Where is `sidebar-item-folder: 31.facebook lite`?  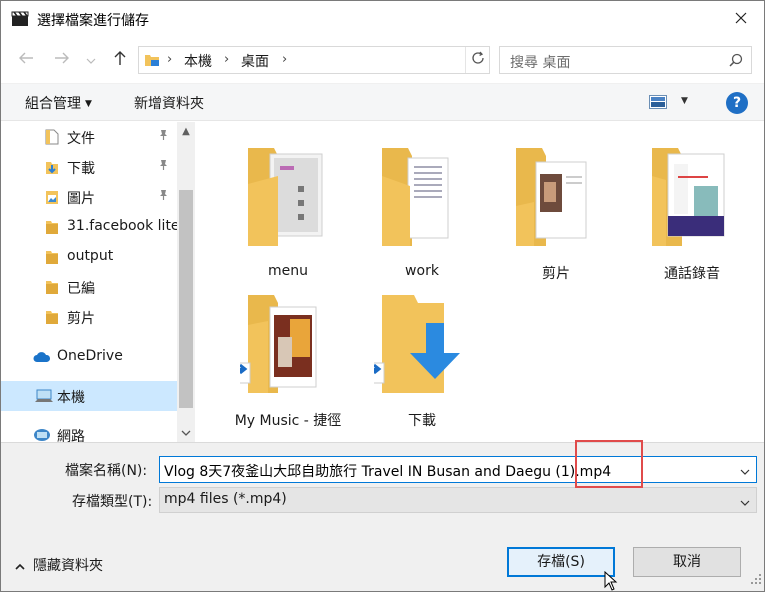
sidebar-item-folder: 31.facebook lite is located at coordinates (90, 227).